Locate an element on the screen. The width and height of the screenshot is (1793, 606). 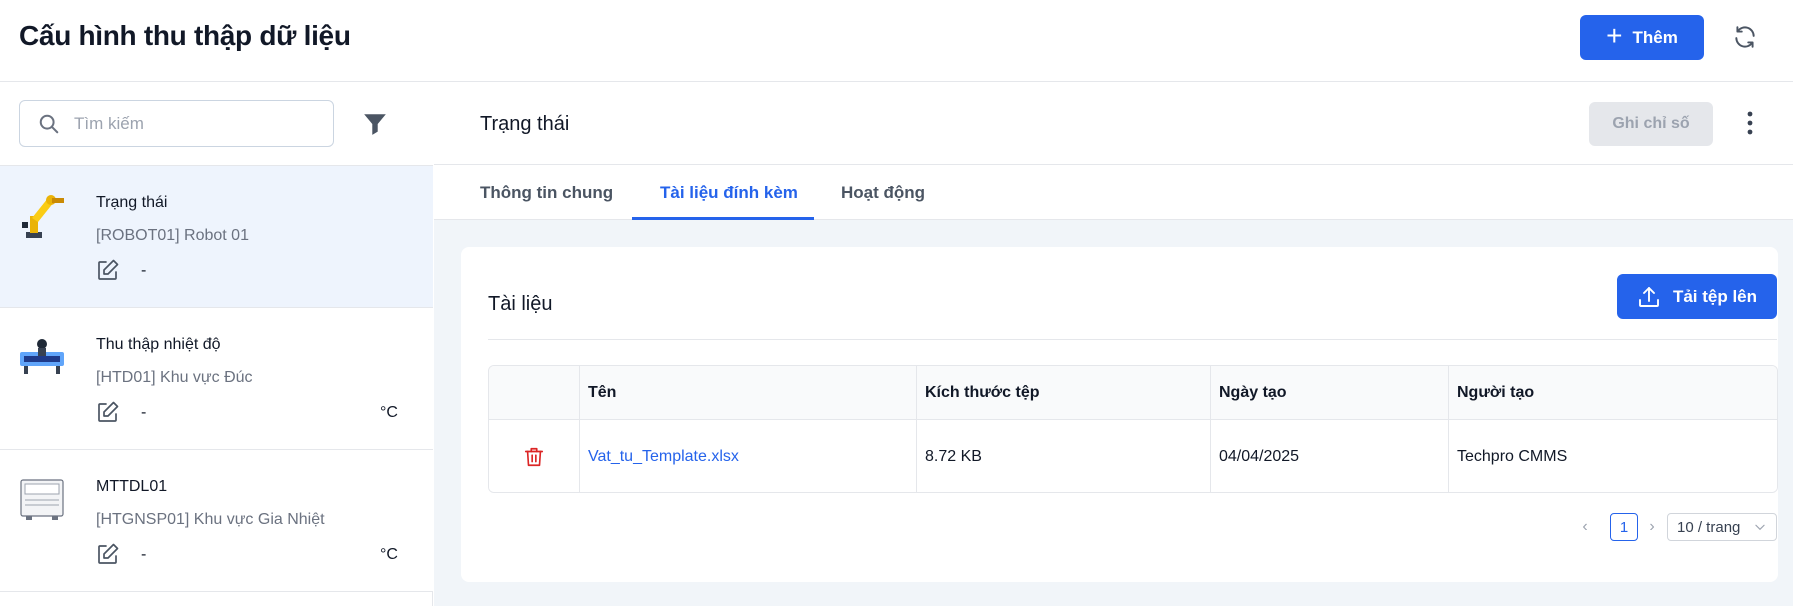
card-divider is located at coordinates (1132, 339).